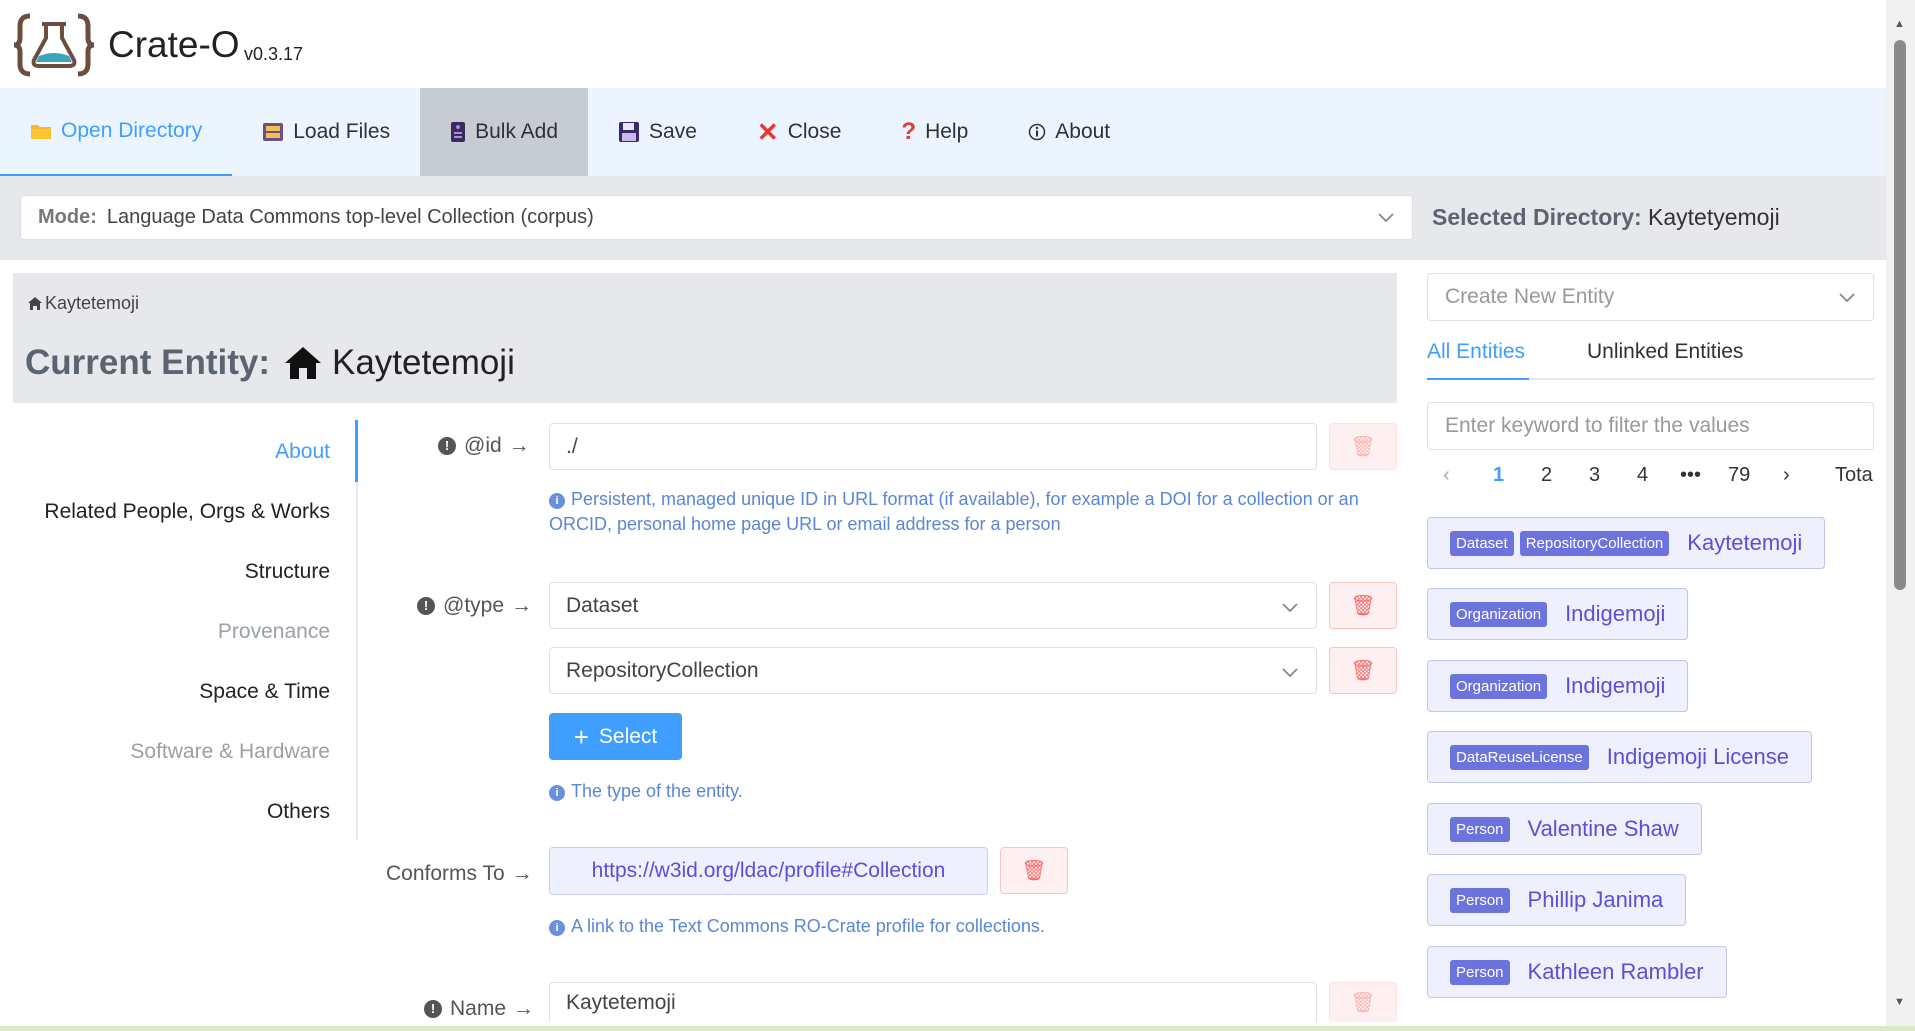 Image resolution: width=1915 pixels, height=1031 pixels. Describe the element at coordinates (933, 670) in the screenshot. I see `type-select-2: RepositoryCollection` at that location.